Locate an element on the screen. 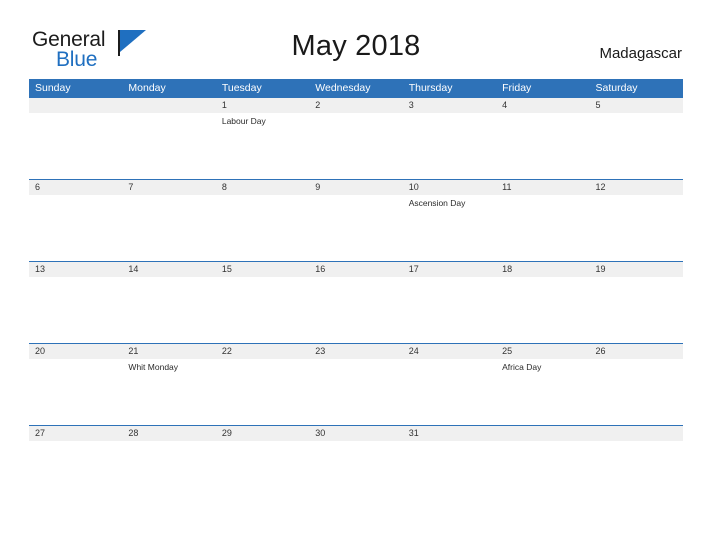  week-date-strip: 27 28 29 30 31 is located at coordinates (356, 433).